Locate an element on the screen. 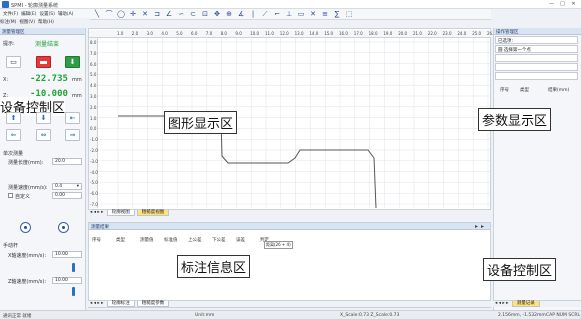 This screenshot has width=581, height=319. x-tick-label: 11.0 is located at coordinates (269, 33).